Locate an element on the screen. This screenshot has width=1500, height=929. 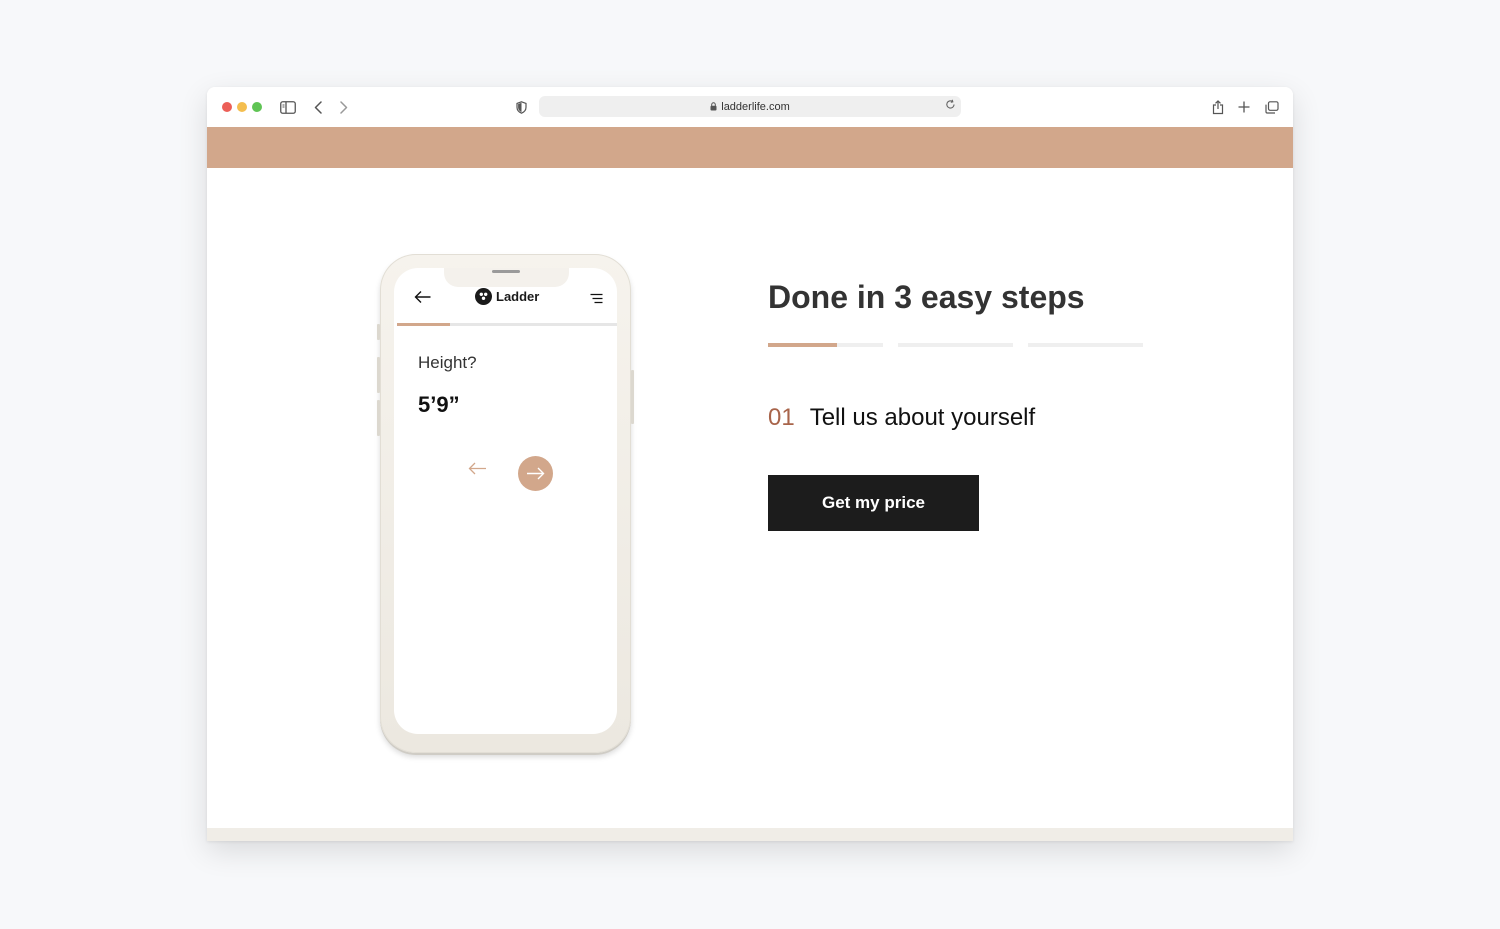
next-button is located at coordinates (535, 473).